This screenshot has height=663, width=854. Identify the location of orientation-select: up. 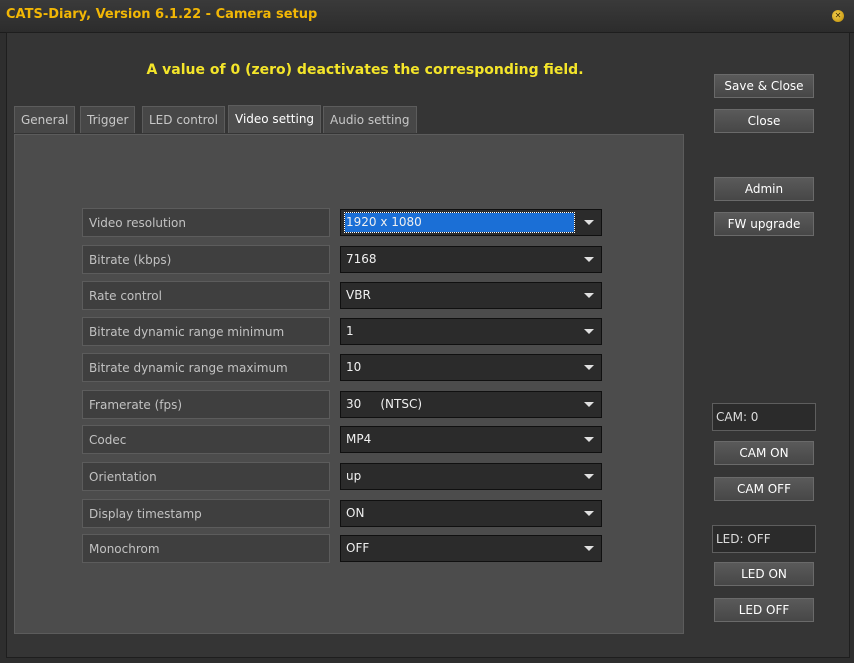
(471, 476).